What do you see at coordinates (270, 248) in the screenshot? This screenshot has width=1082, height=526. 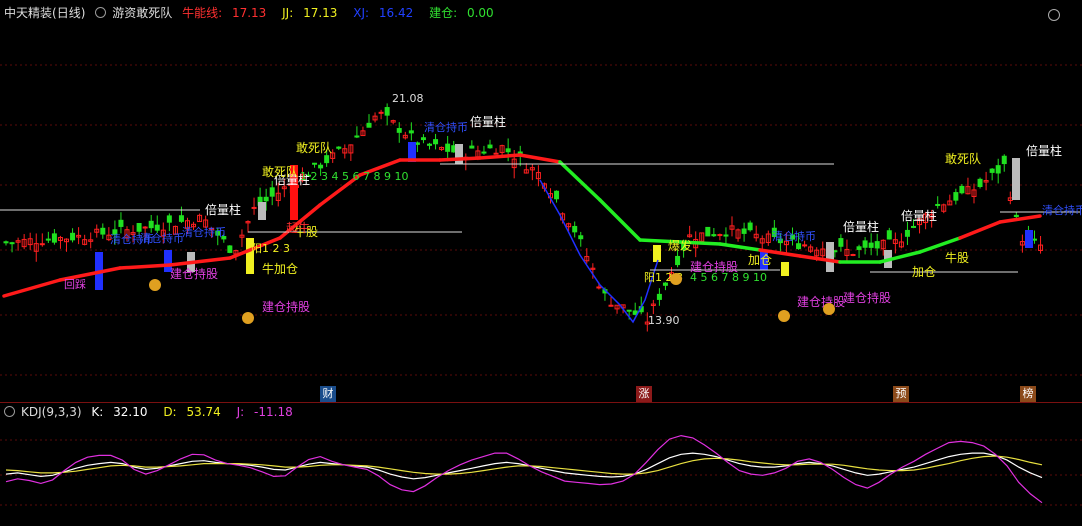 I see `yang-count-label: 阳1 2 3` at bounding box center [270, 248].